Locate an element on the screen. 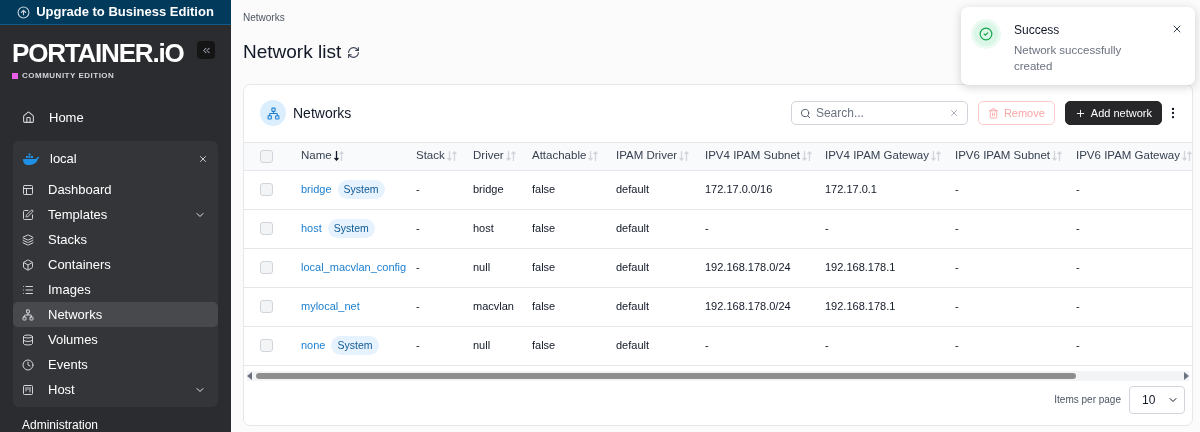 This screenshot has height=432, width=1200. card-title: Networks is located at coordinates (322, 113).